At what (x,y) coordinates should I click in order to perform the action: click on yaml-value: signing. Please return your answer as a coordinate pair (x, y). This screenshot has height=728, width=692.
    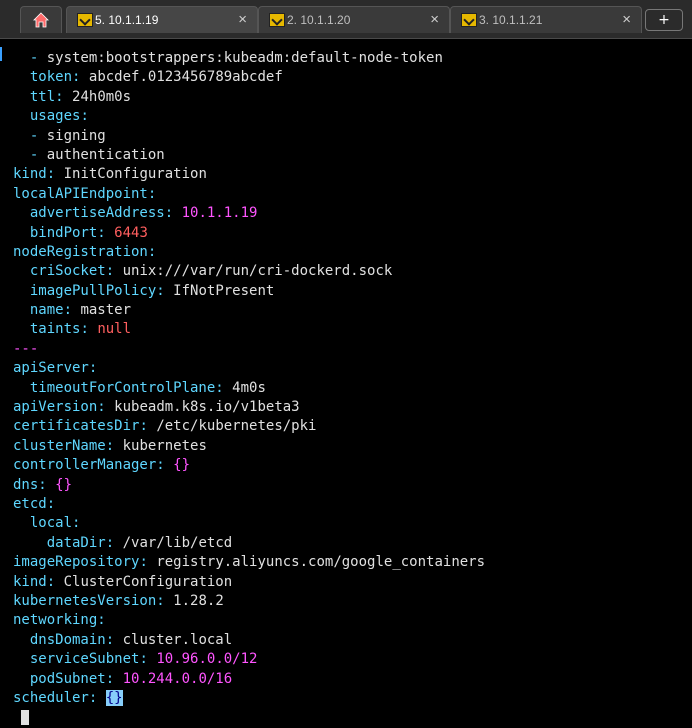
    Looking at the image, I should click on (76, 135).